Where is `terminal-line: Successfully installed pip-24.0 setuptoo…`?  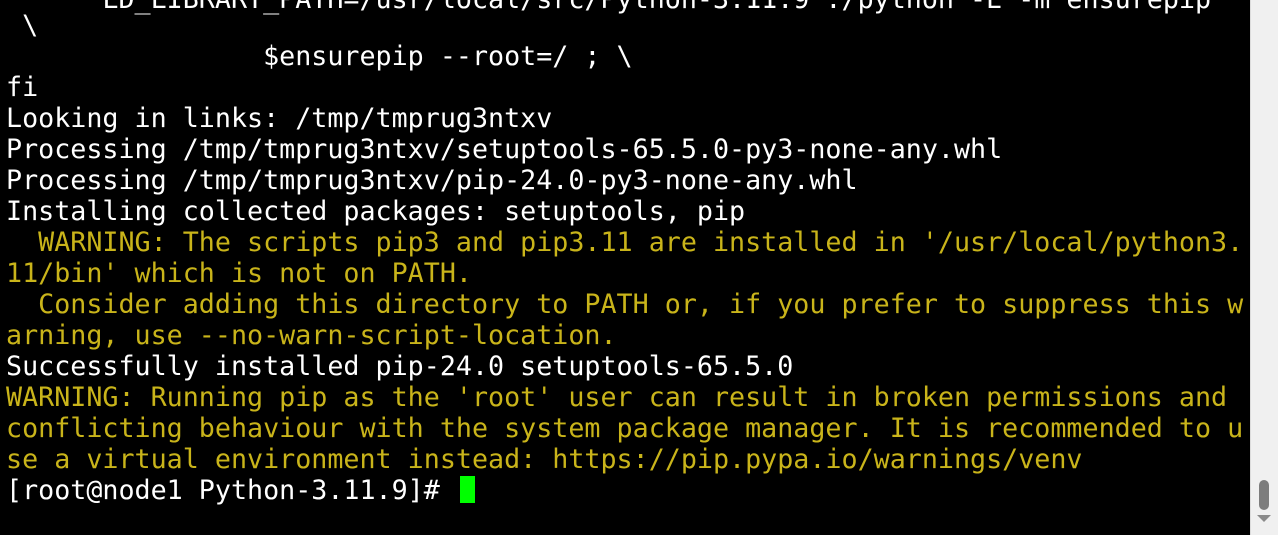 terminal-line: Successfully installed pip-24.0 setuptoo… is located at coordinates (400, 366).